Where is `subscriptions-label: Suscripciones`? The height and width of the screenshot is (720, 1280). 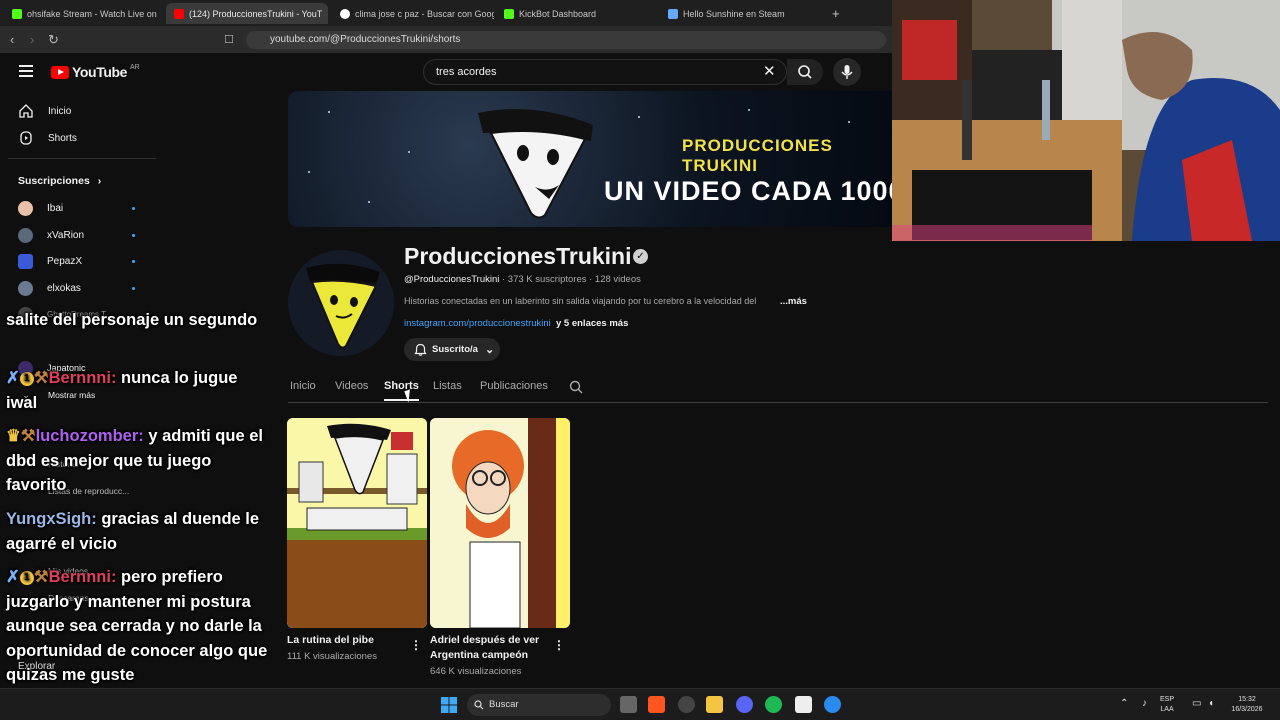 subscriptions-label: Suscripciones is located at coordinates (54, 181).